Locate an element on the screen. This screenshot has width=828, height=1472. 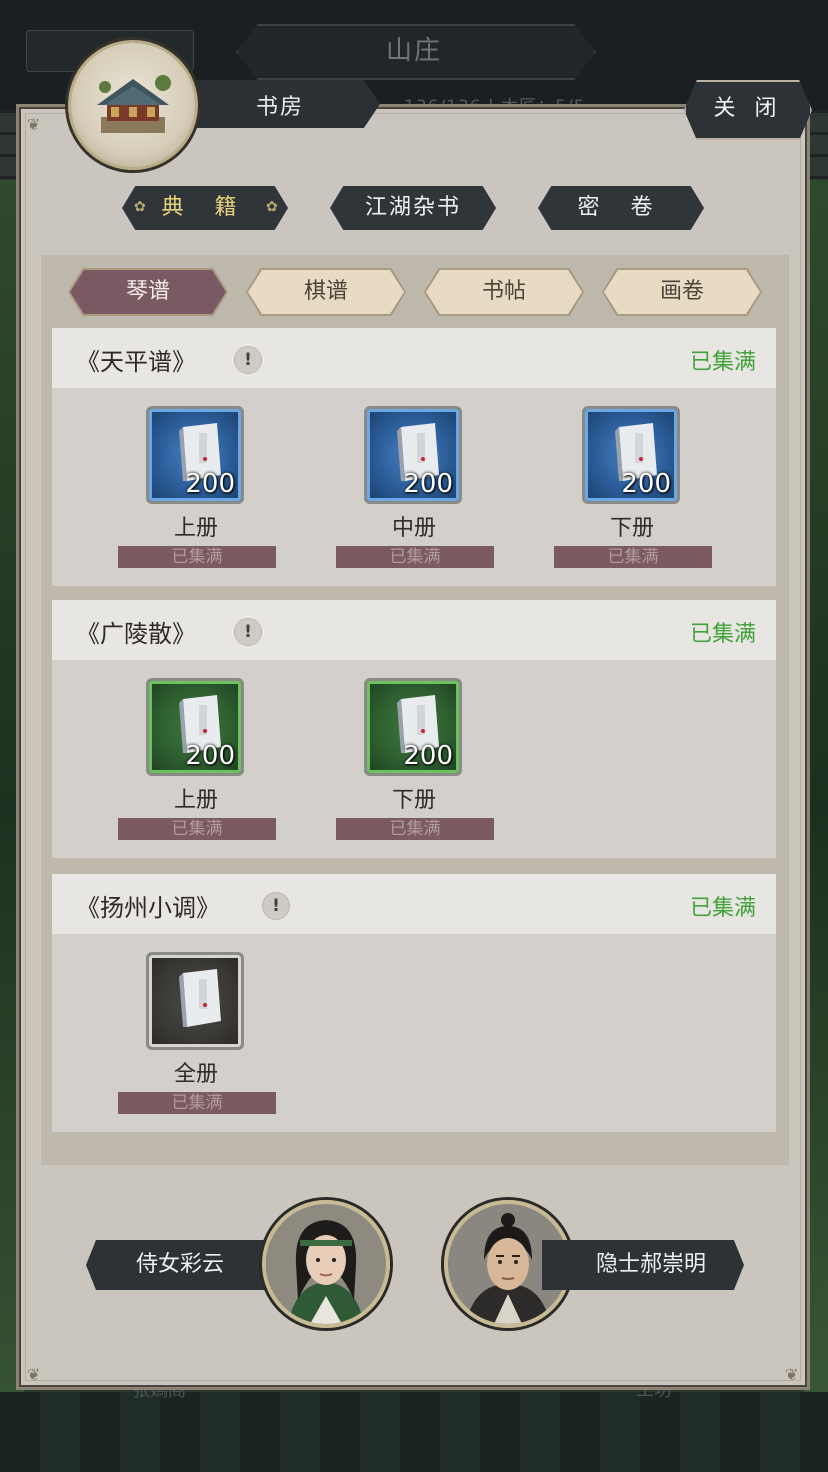
bg-bottom-roof is located at coordinates (414, 1432).